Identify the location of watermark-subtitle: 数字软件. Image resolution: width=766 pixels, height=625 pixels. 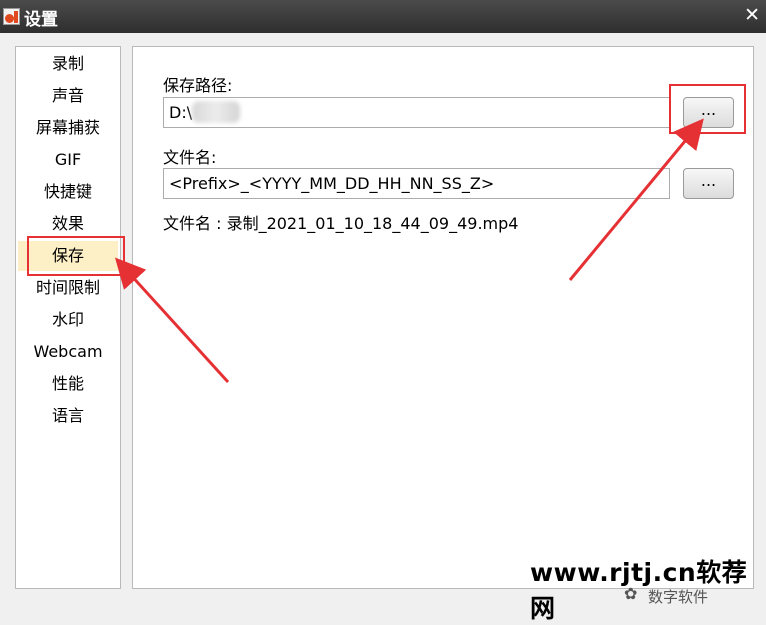
(678, 597).